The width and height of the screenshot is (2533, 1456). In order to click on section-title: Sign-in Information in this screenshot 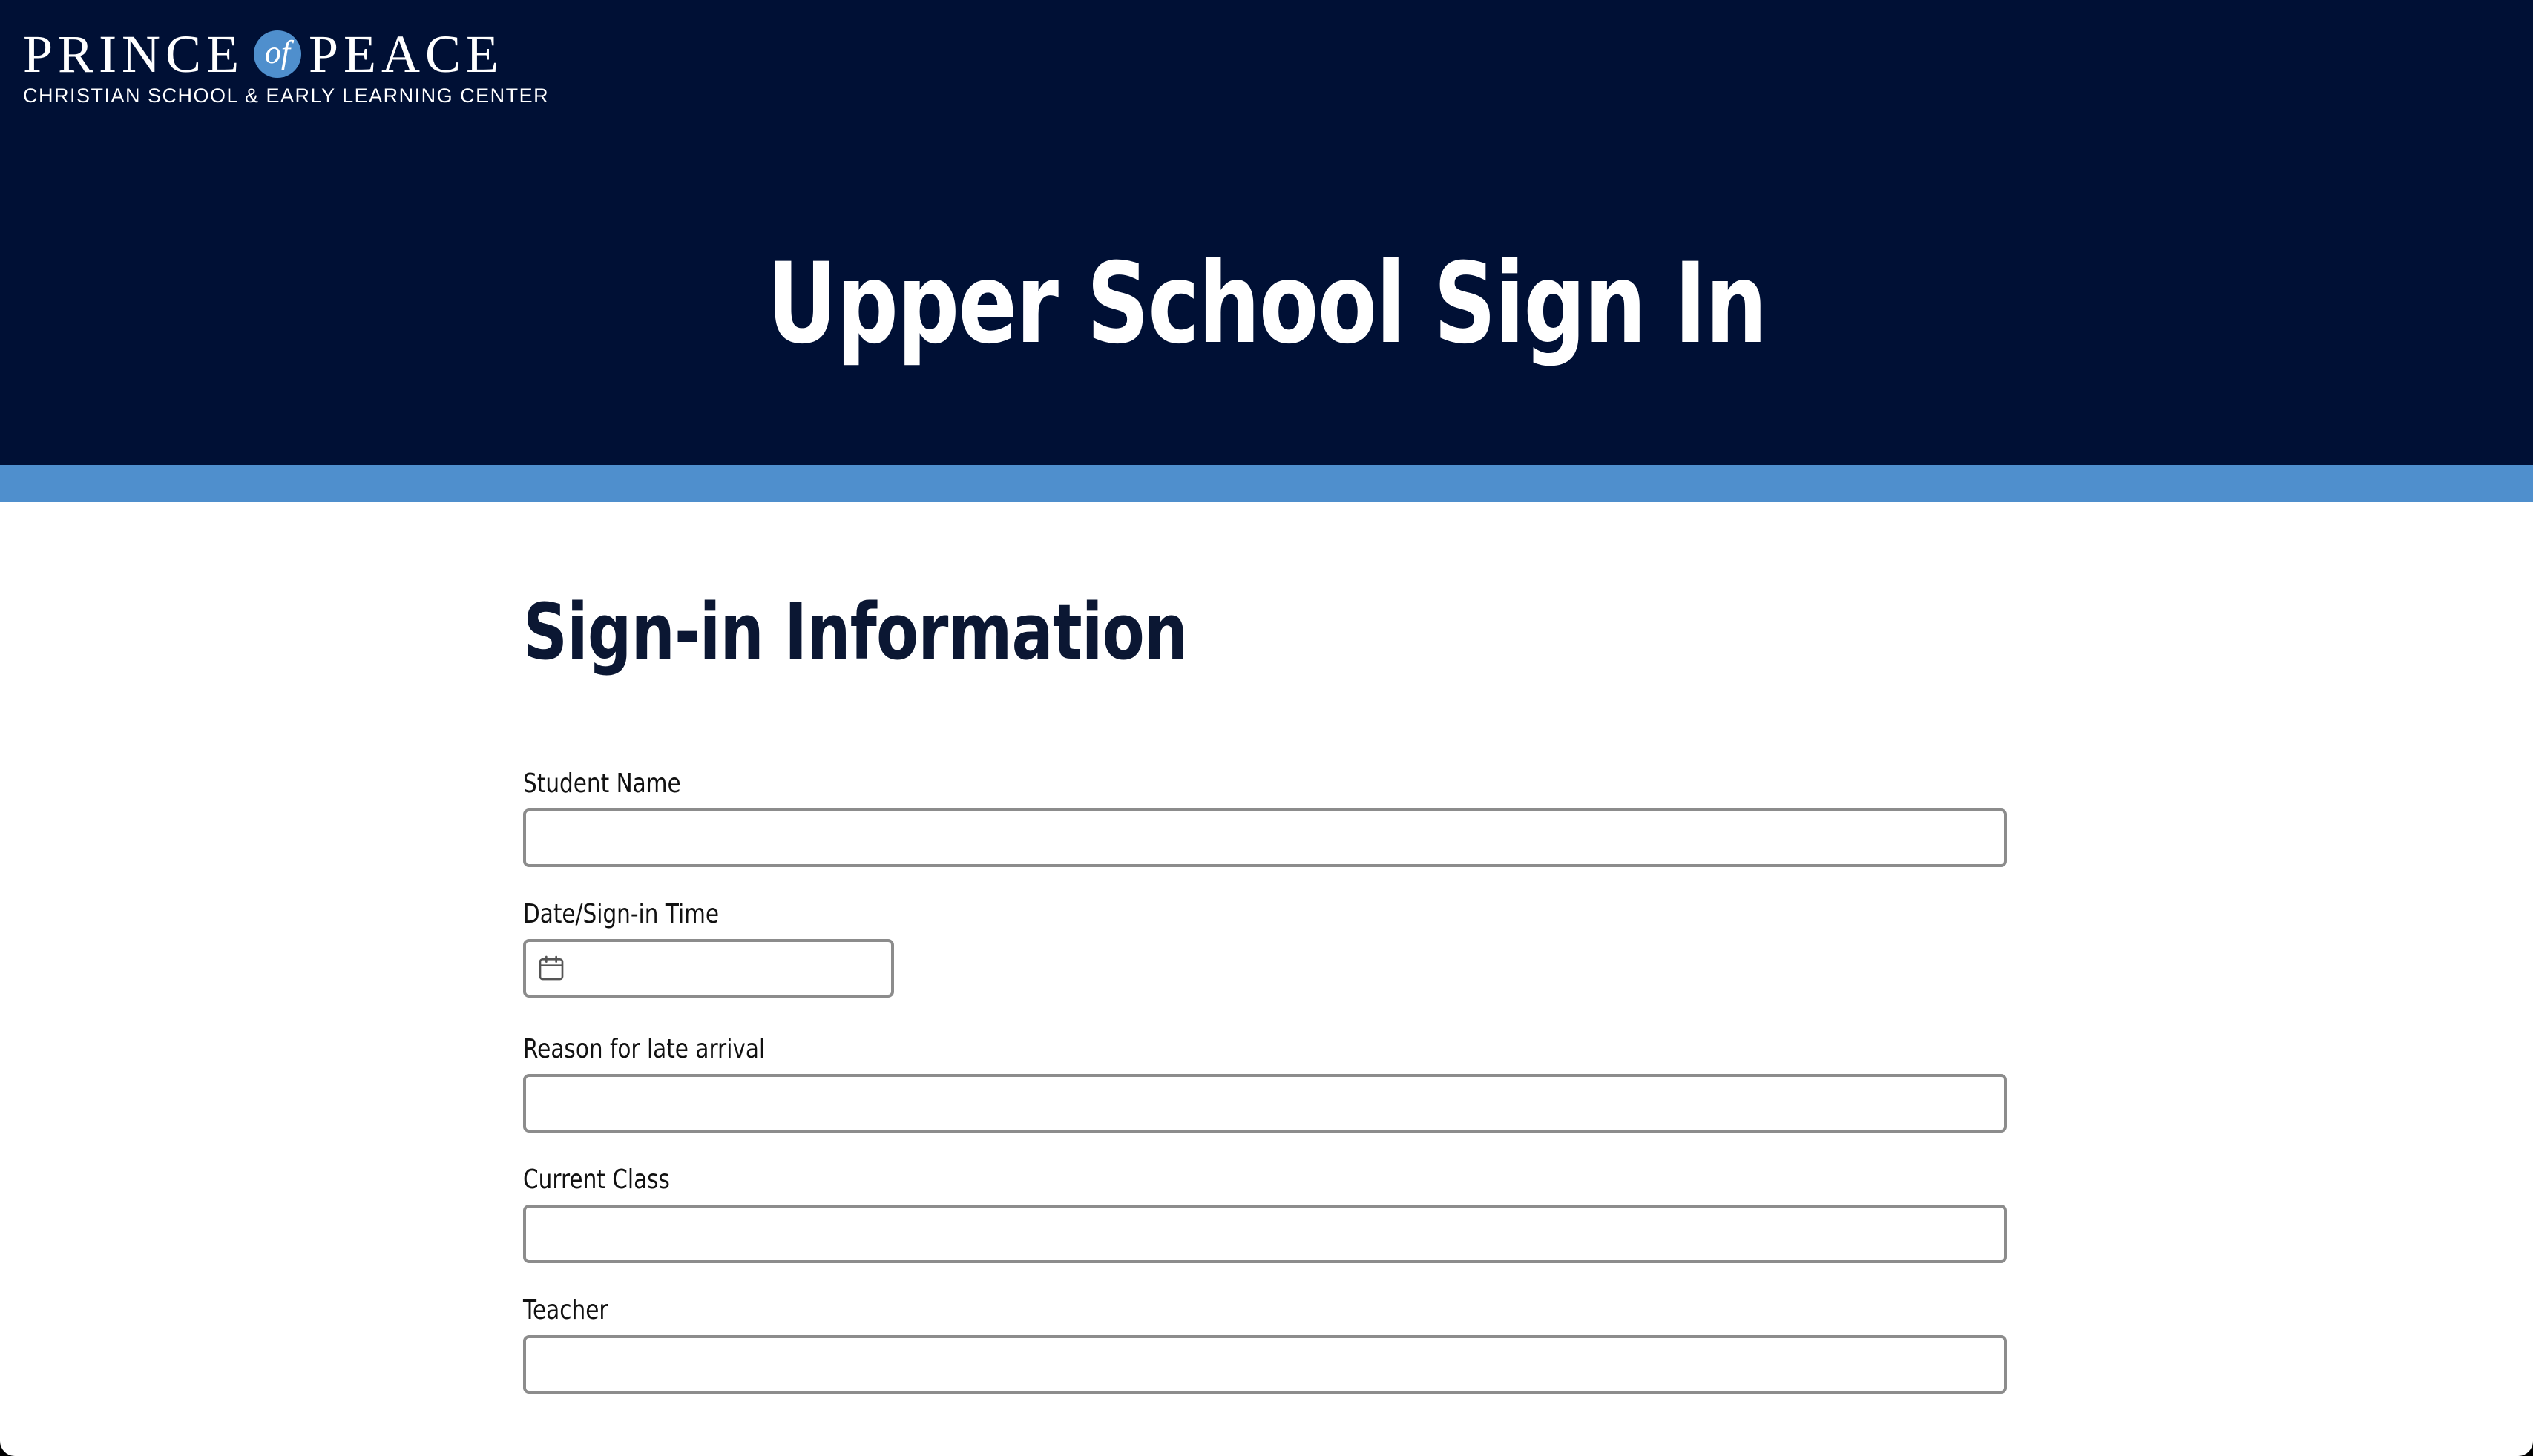, I will do `click(855, 632)`.